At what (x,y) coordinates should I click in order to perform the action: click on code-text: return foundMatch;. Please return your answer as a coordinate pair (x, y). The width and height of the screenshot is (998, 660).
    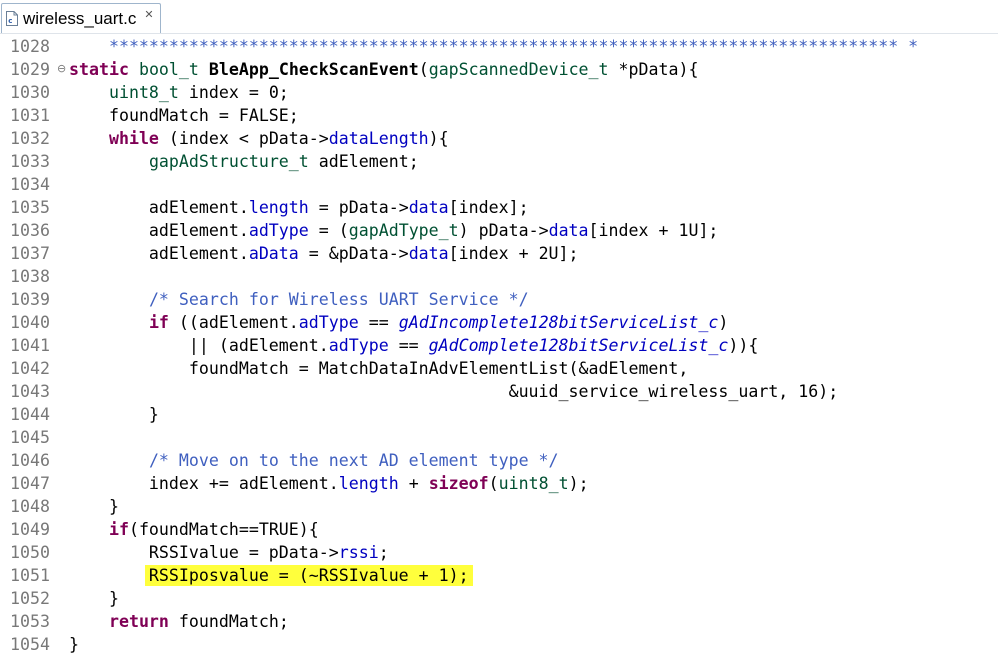
    Looking at the image, I should click on (179, 621).